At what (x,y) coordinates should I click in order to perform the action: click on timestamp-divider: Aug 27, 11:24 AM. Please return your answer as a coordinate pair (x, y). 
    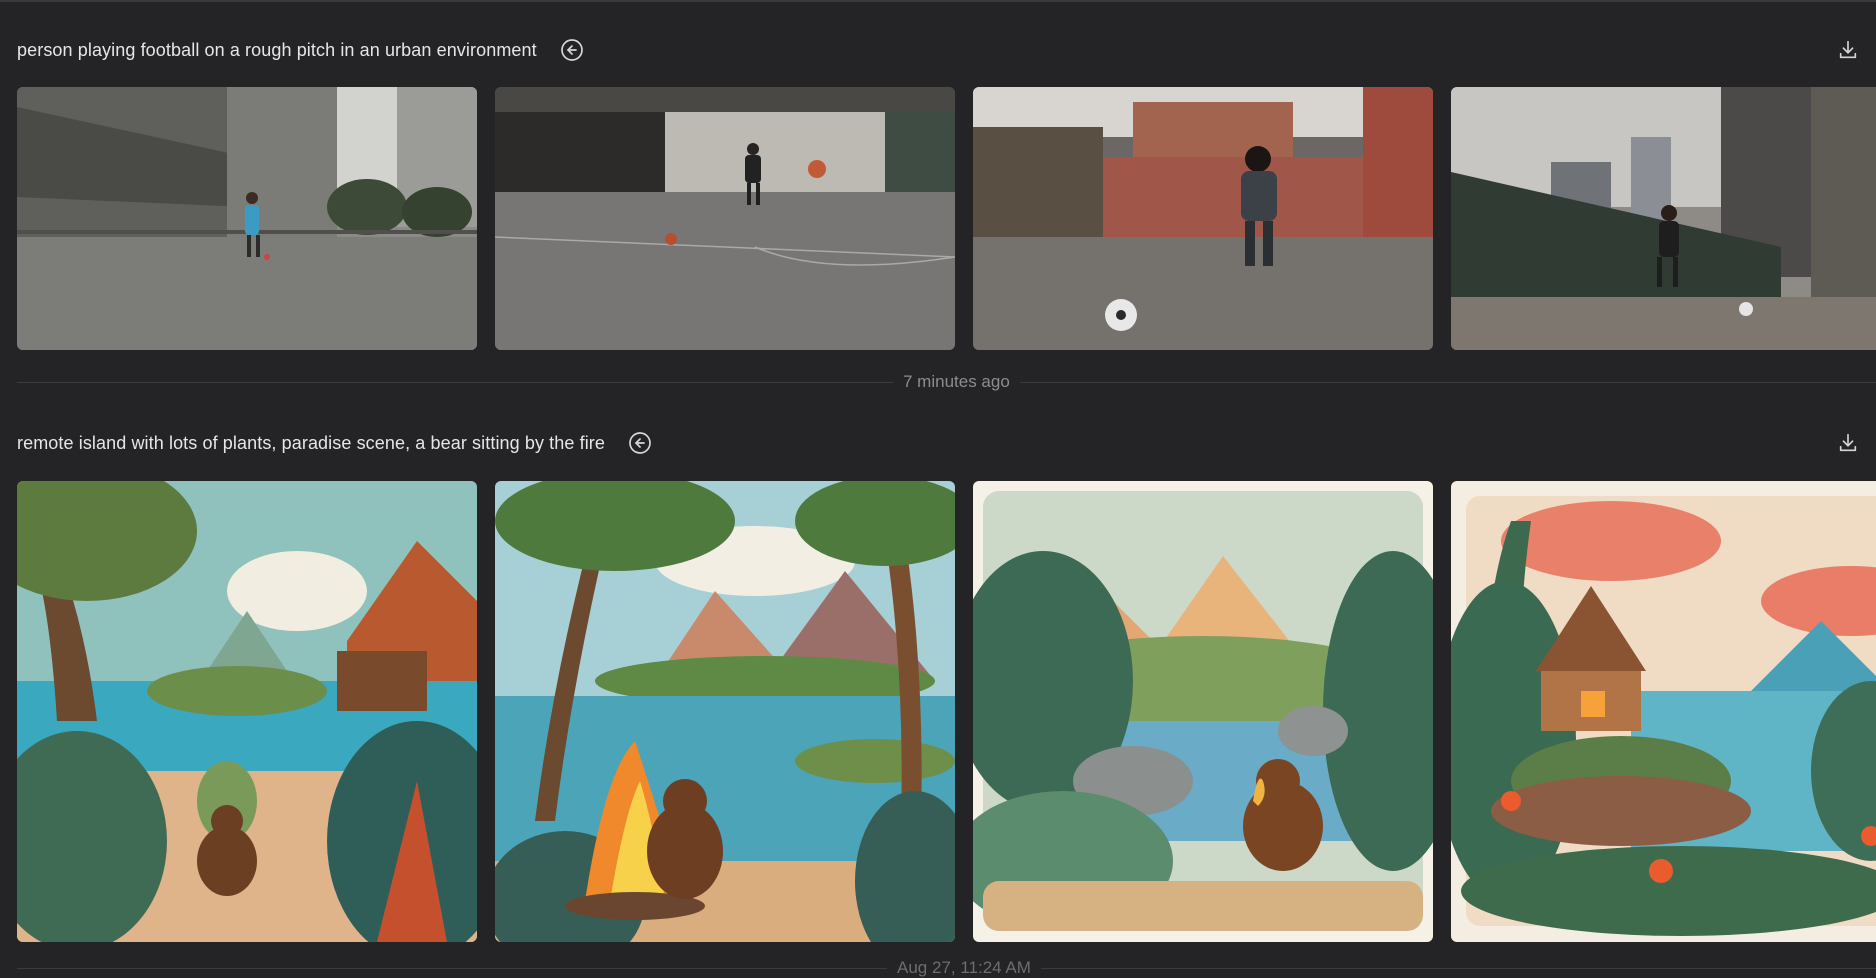
    Looking at the image, I should click on (946, 968).